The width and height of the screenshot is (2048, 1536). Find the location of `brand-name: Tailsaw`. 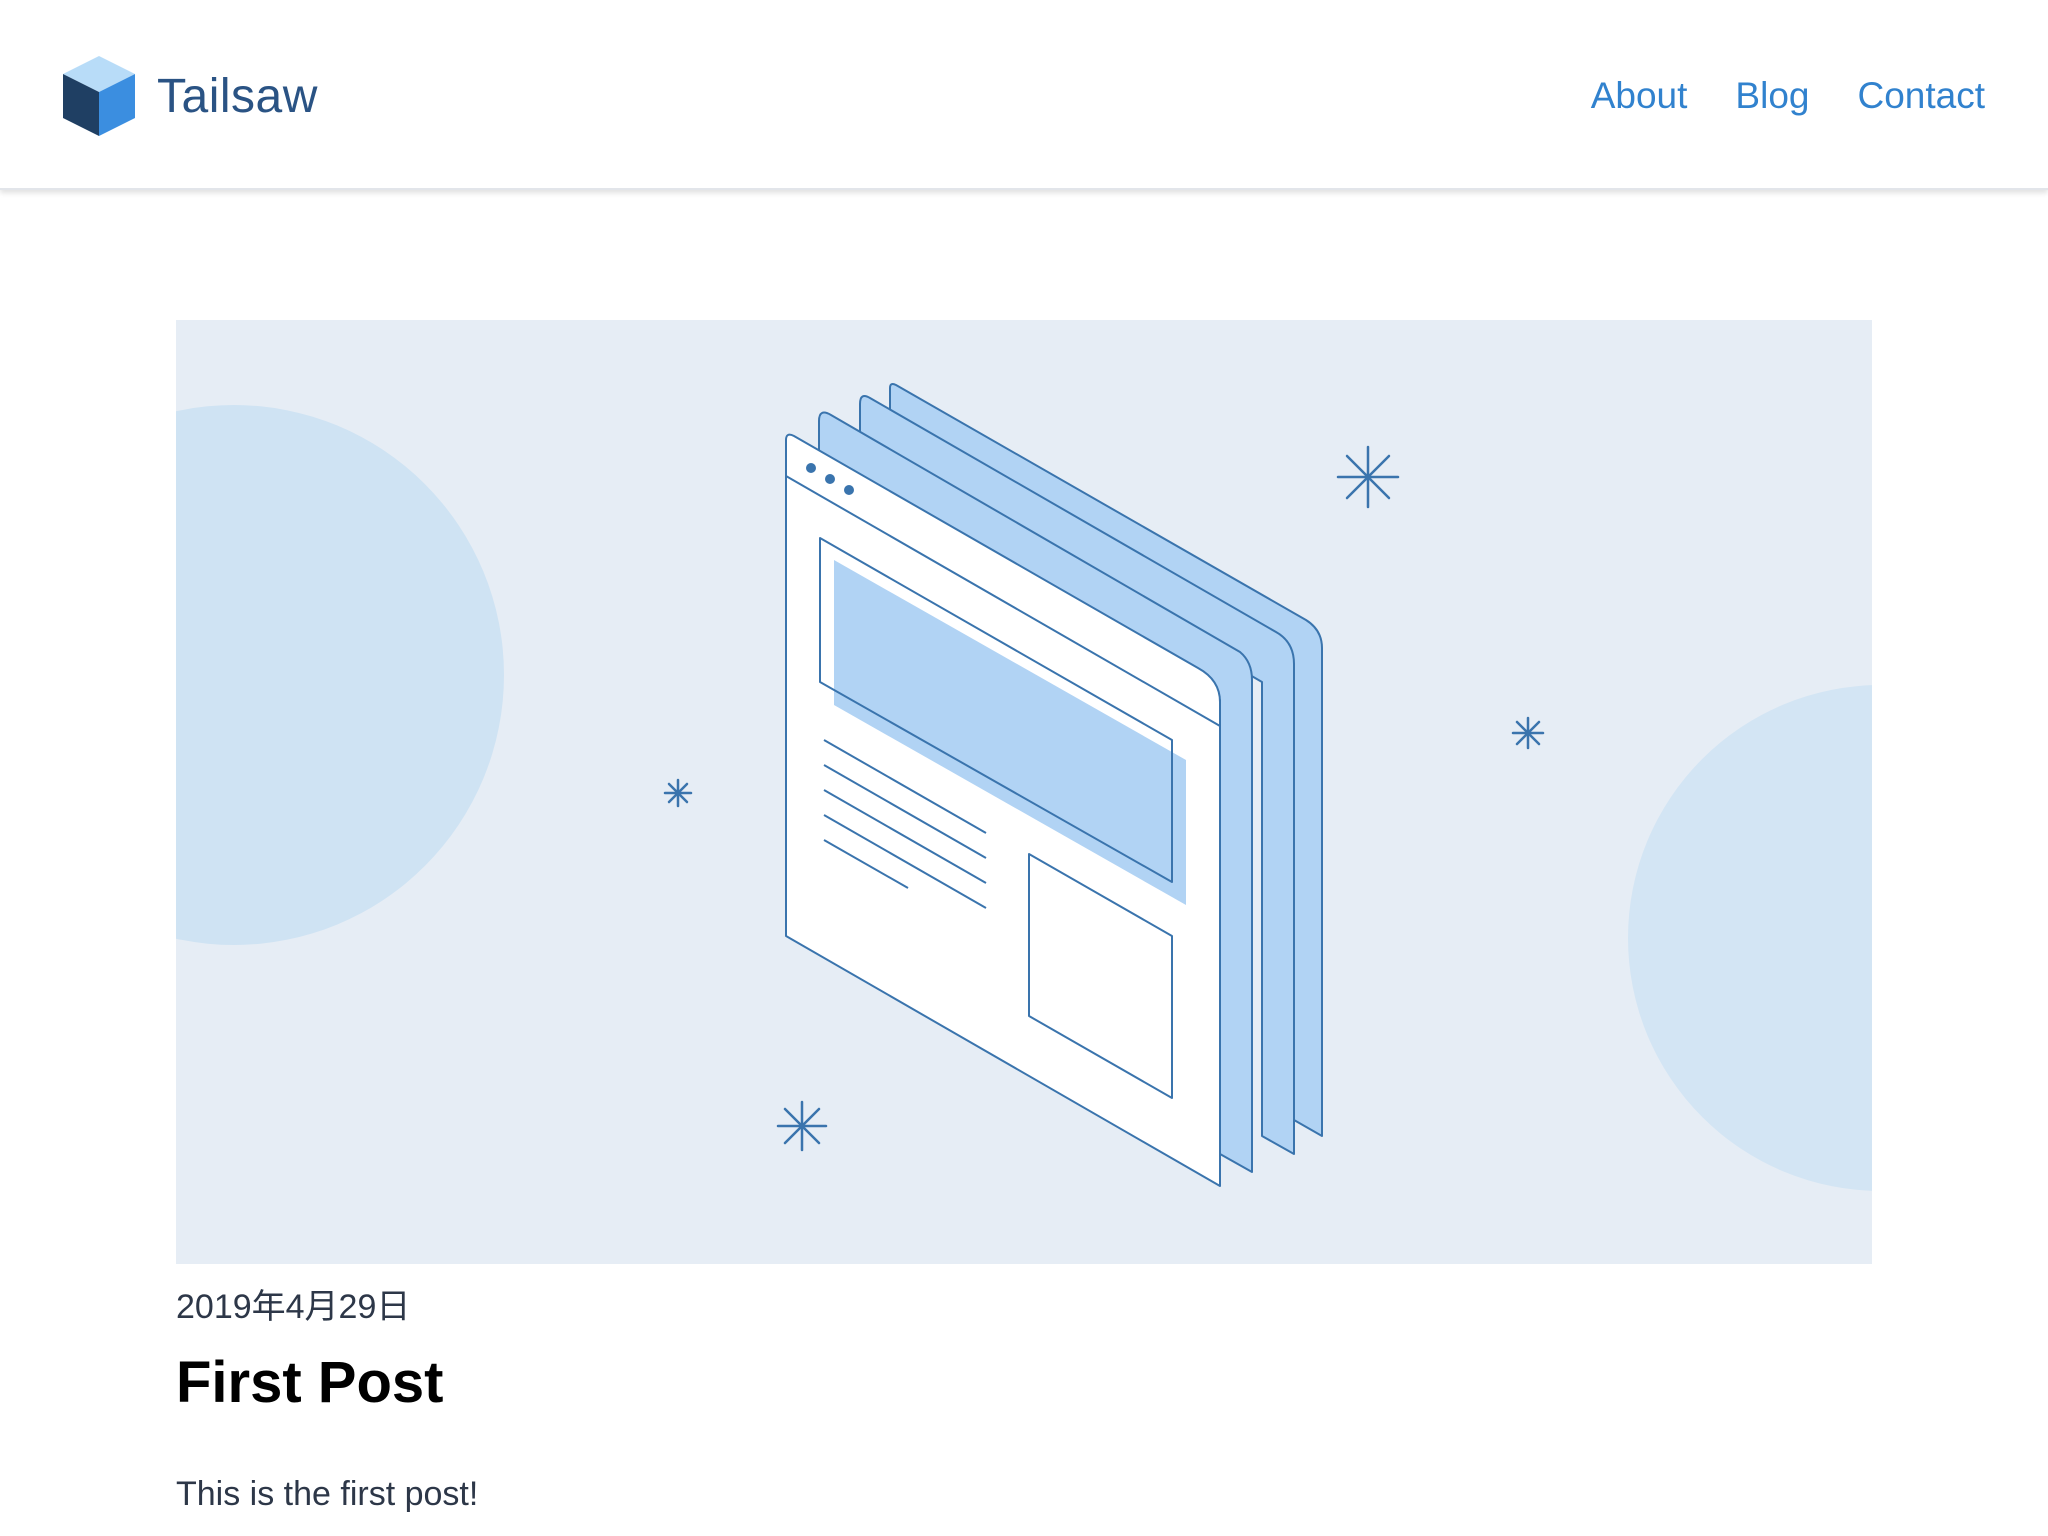

brand-name: Tailsaw is located at coordinates (237, 96).